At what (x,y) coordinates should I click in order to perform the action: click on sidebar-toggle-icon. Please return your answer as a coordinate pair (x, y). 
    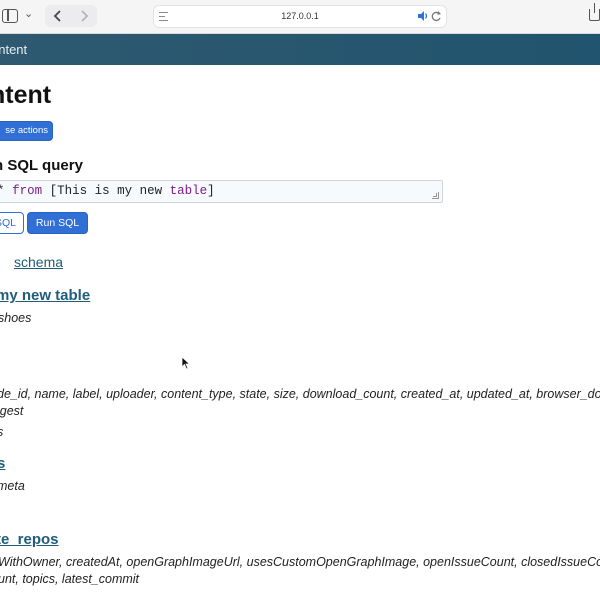
    Looking at the image, I should click on (10, 16).